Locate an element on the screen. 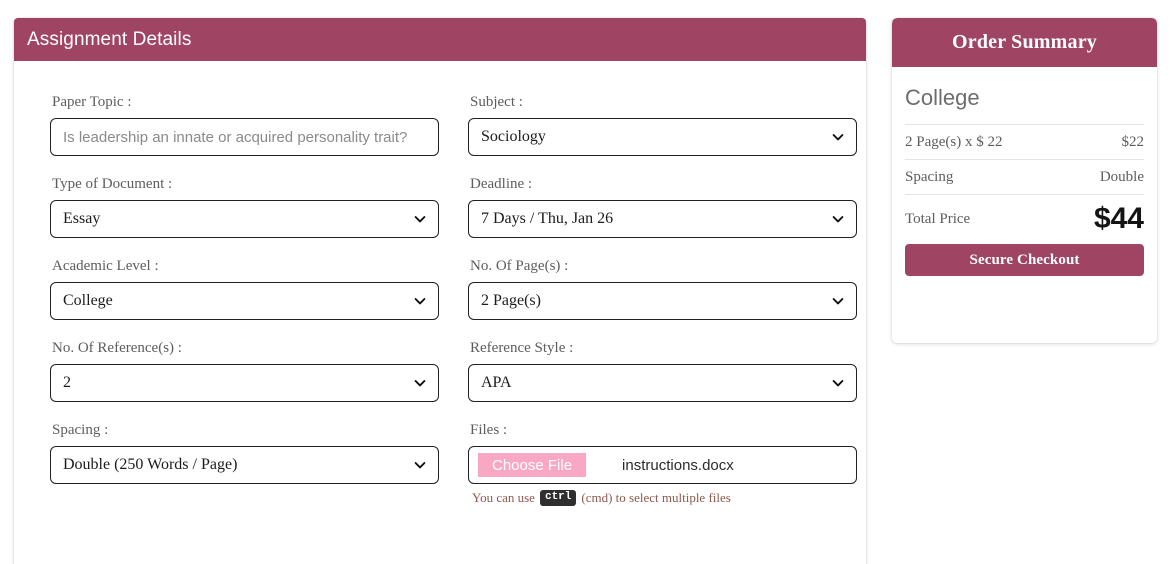 Image resolution: width=1175 pixels, height=564 pixels. choose-file-button: Choose File is located at coordinates (532, 465).